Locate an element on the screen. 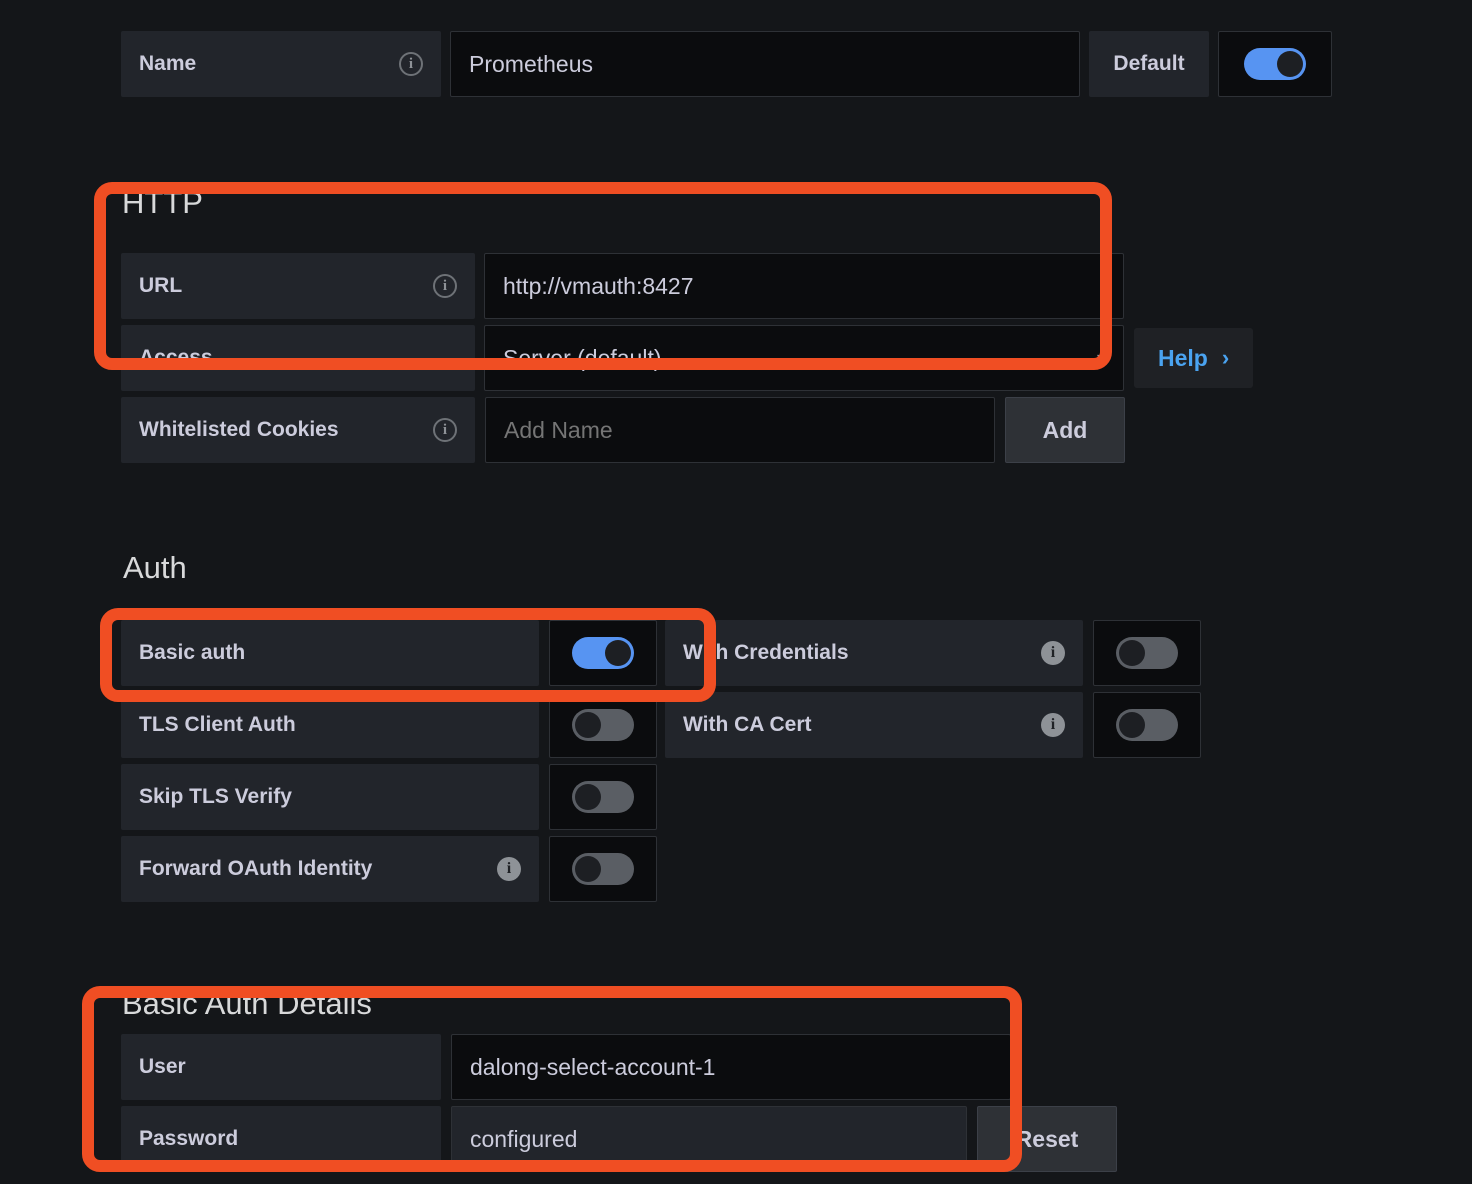 The height and width of the screenshot is (1184, 1472). user-label: User is located at coordinates (162, 1066).